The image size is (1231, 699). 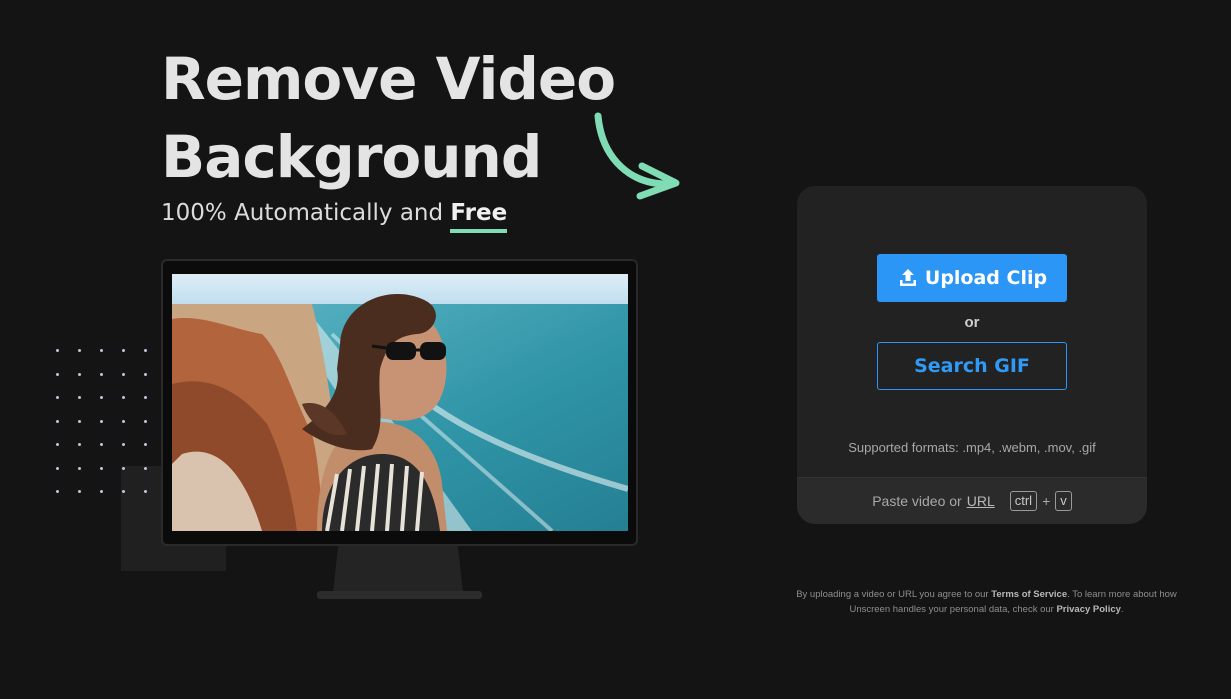 I want to click on privacy-policy-link: Privacy Policy, so click(x=1088, y=609).